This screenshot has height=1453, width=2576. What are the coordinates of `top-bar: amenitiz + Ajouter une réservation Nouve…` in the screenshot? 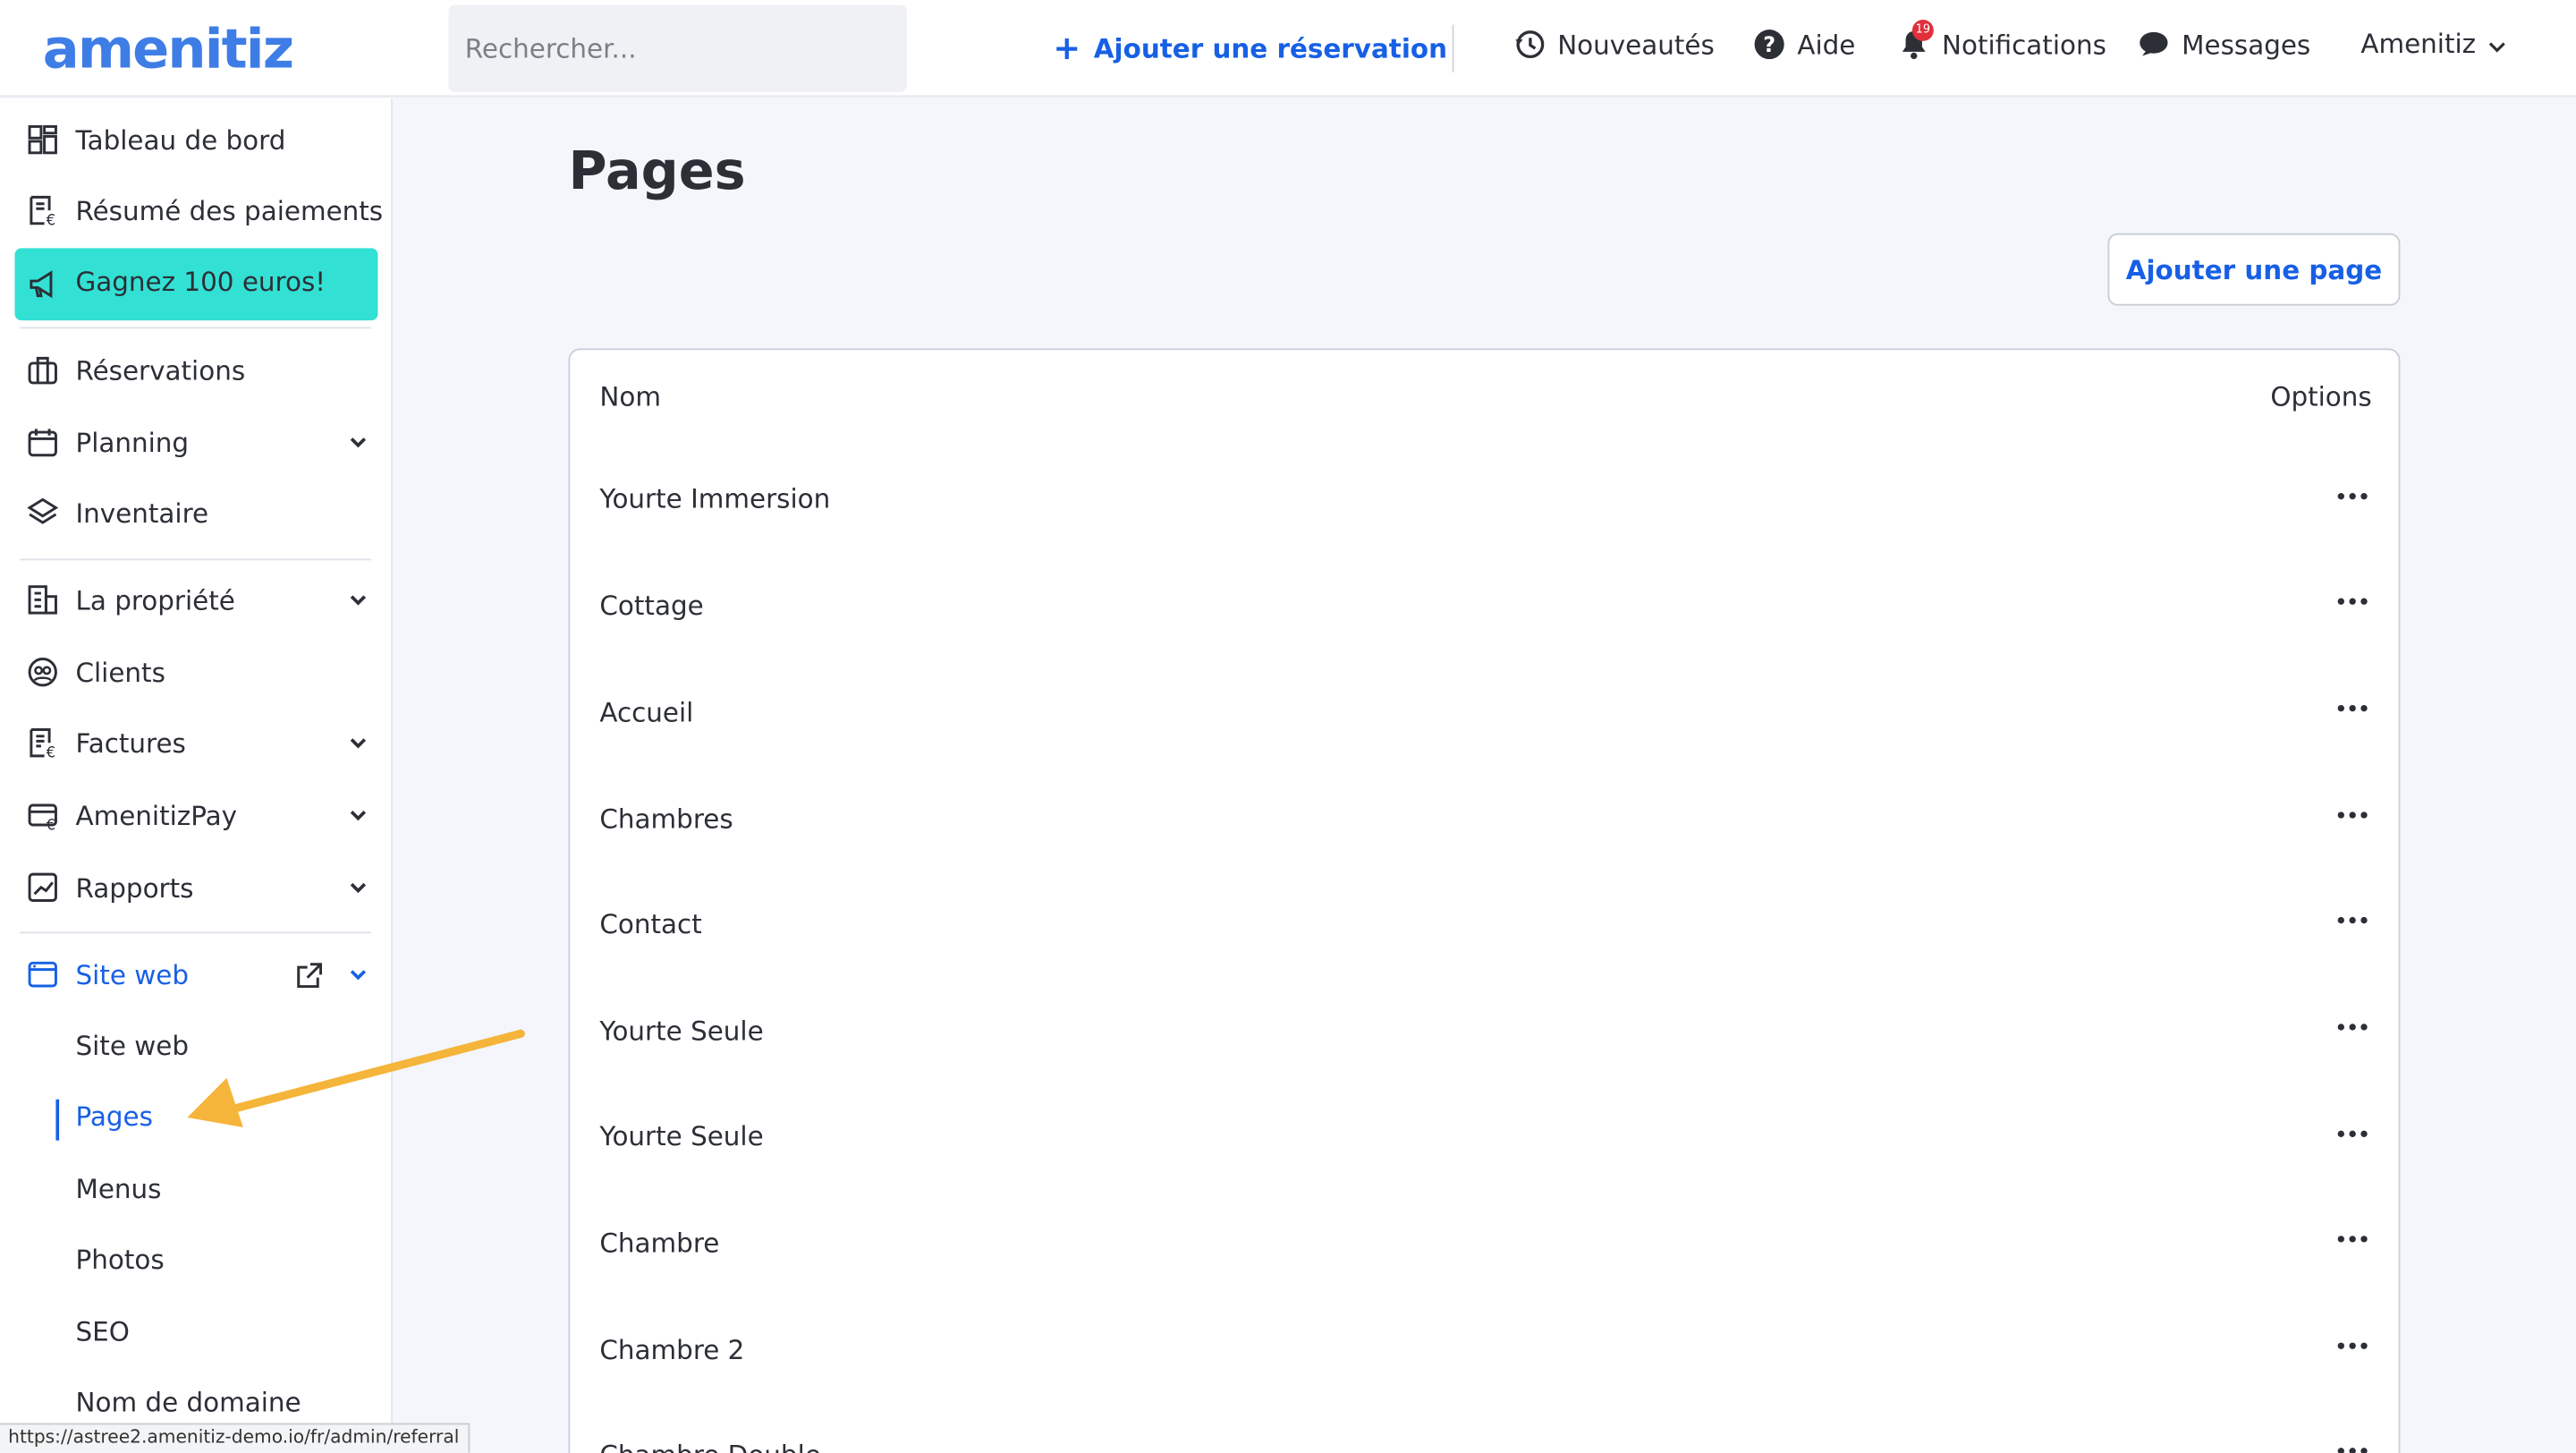 It's located at (1288, 49).